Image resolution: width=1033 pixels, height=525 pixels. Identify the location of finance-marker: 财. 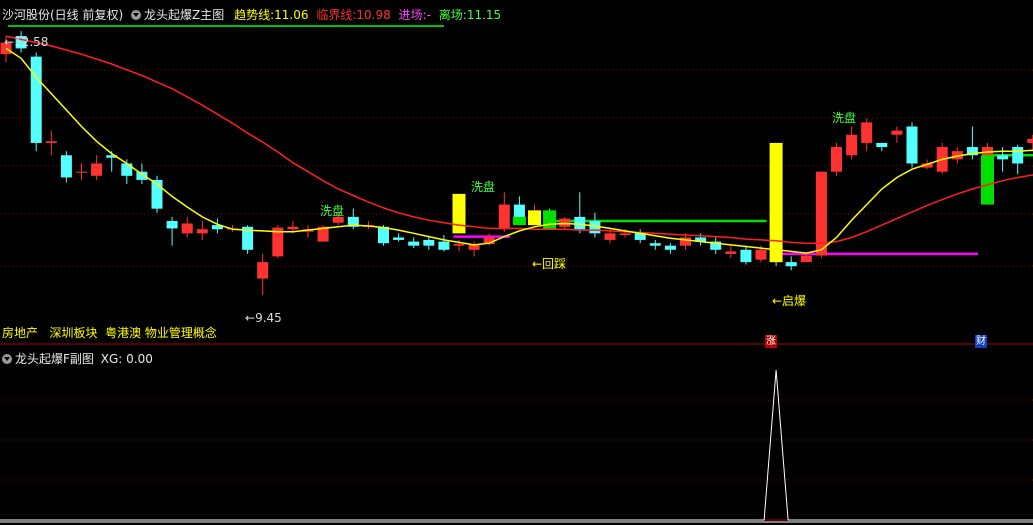
(981, 341).